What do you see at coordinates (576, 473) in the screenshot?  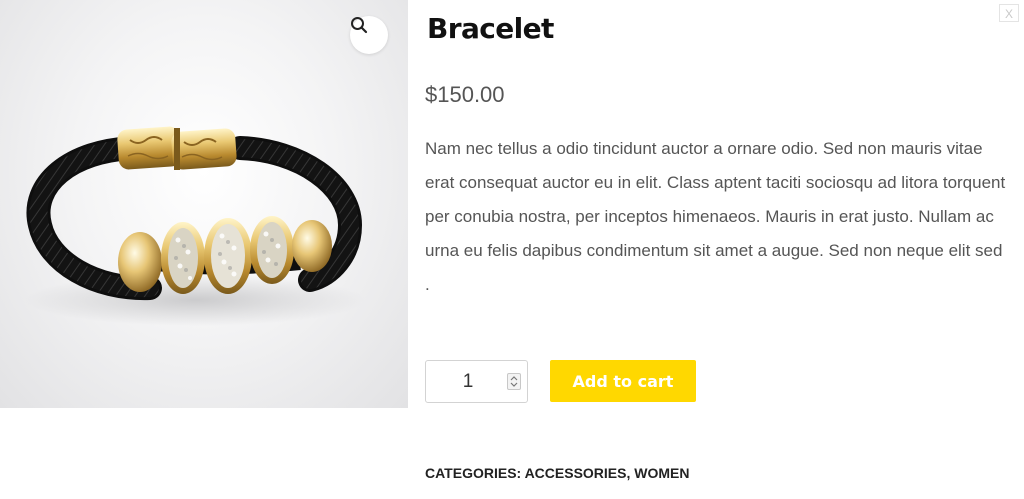 I see `category-link-accessories: Accessories` at bounding box center [576, 473].